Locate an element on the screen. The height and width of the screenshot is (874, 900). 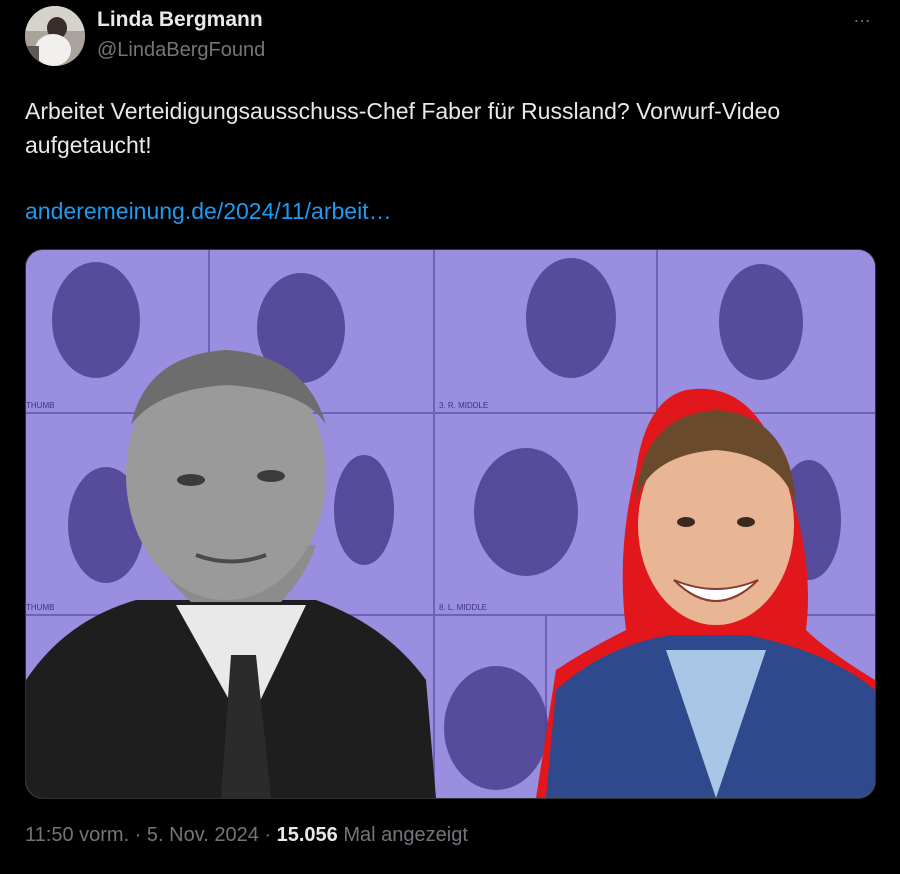
tweet-date: 5. Nov. 2024 is located at coordinates (203, 835).